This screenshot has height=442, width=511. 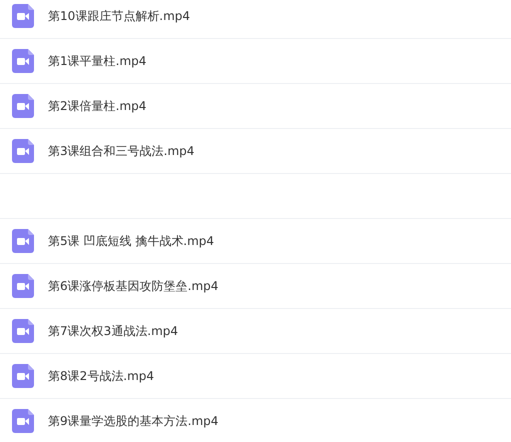 What do you see at coordinates (121, 151) in the screenshot?
I see `file-name: 第3课组合和三号战法.mp4` at bounding box center [121, 151].